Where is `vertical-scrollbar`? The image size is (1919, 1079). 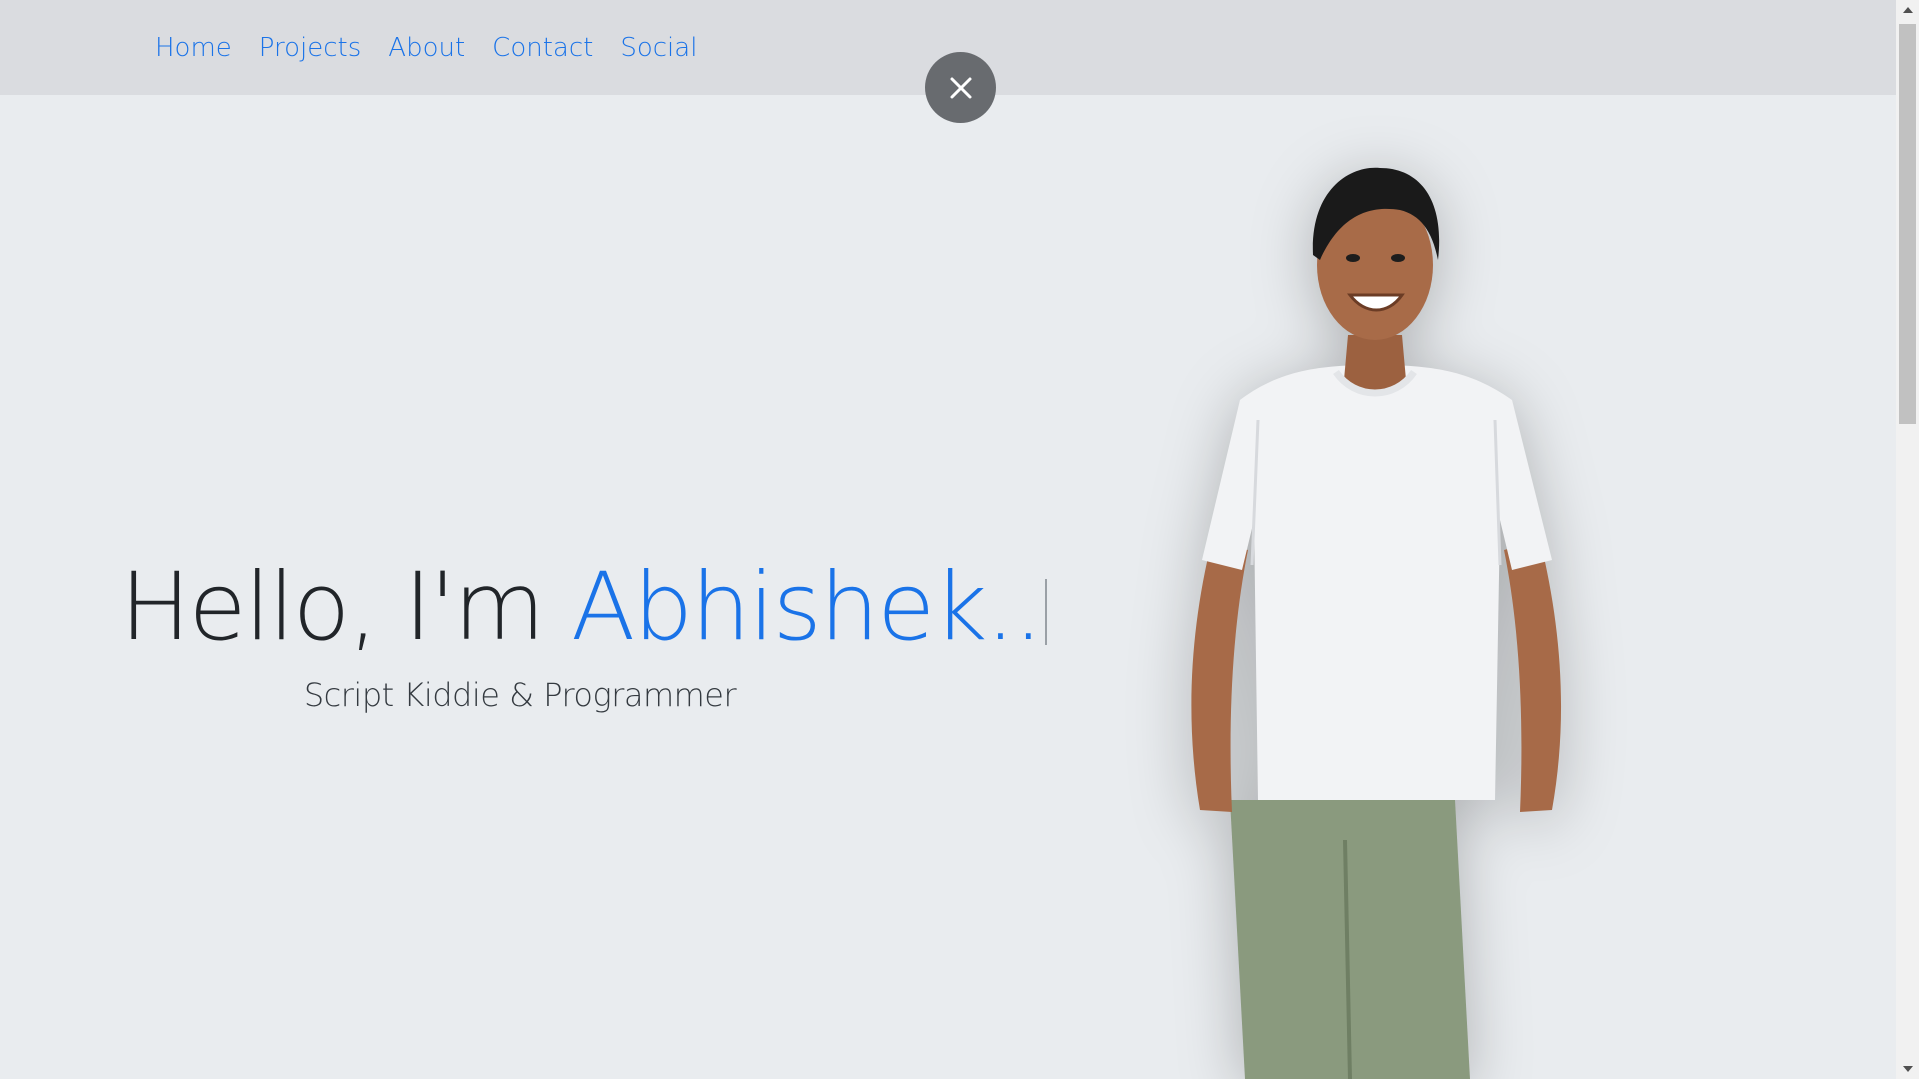 vertical-scrollbar is located at coordinates (1907, 539).